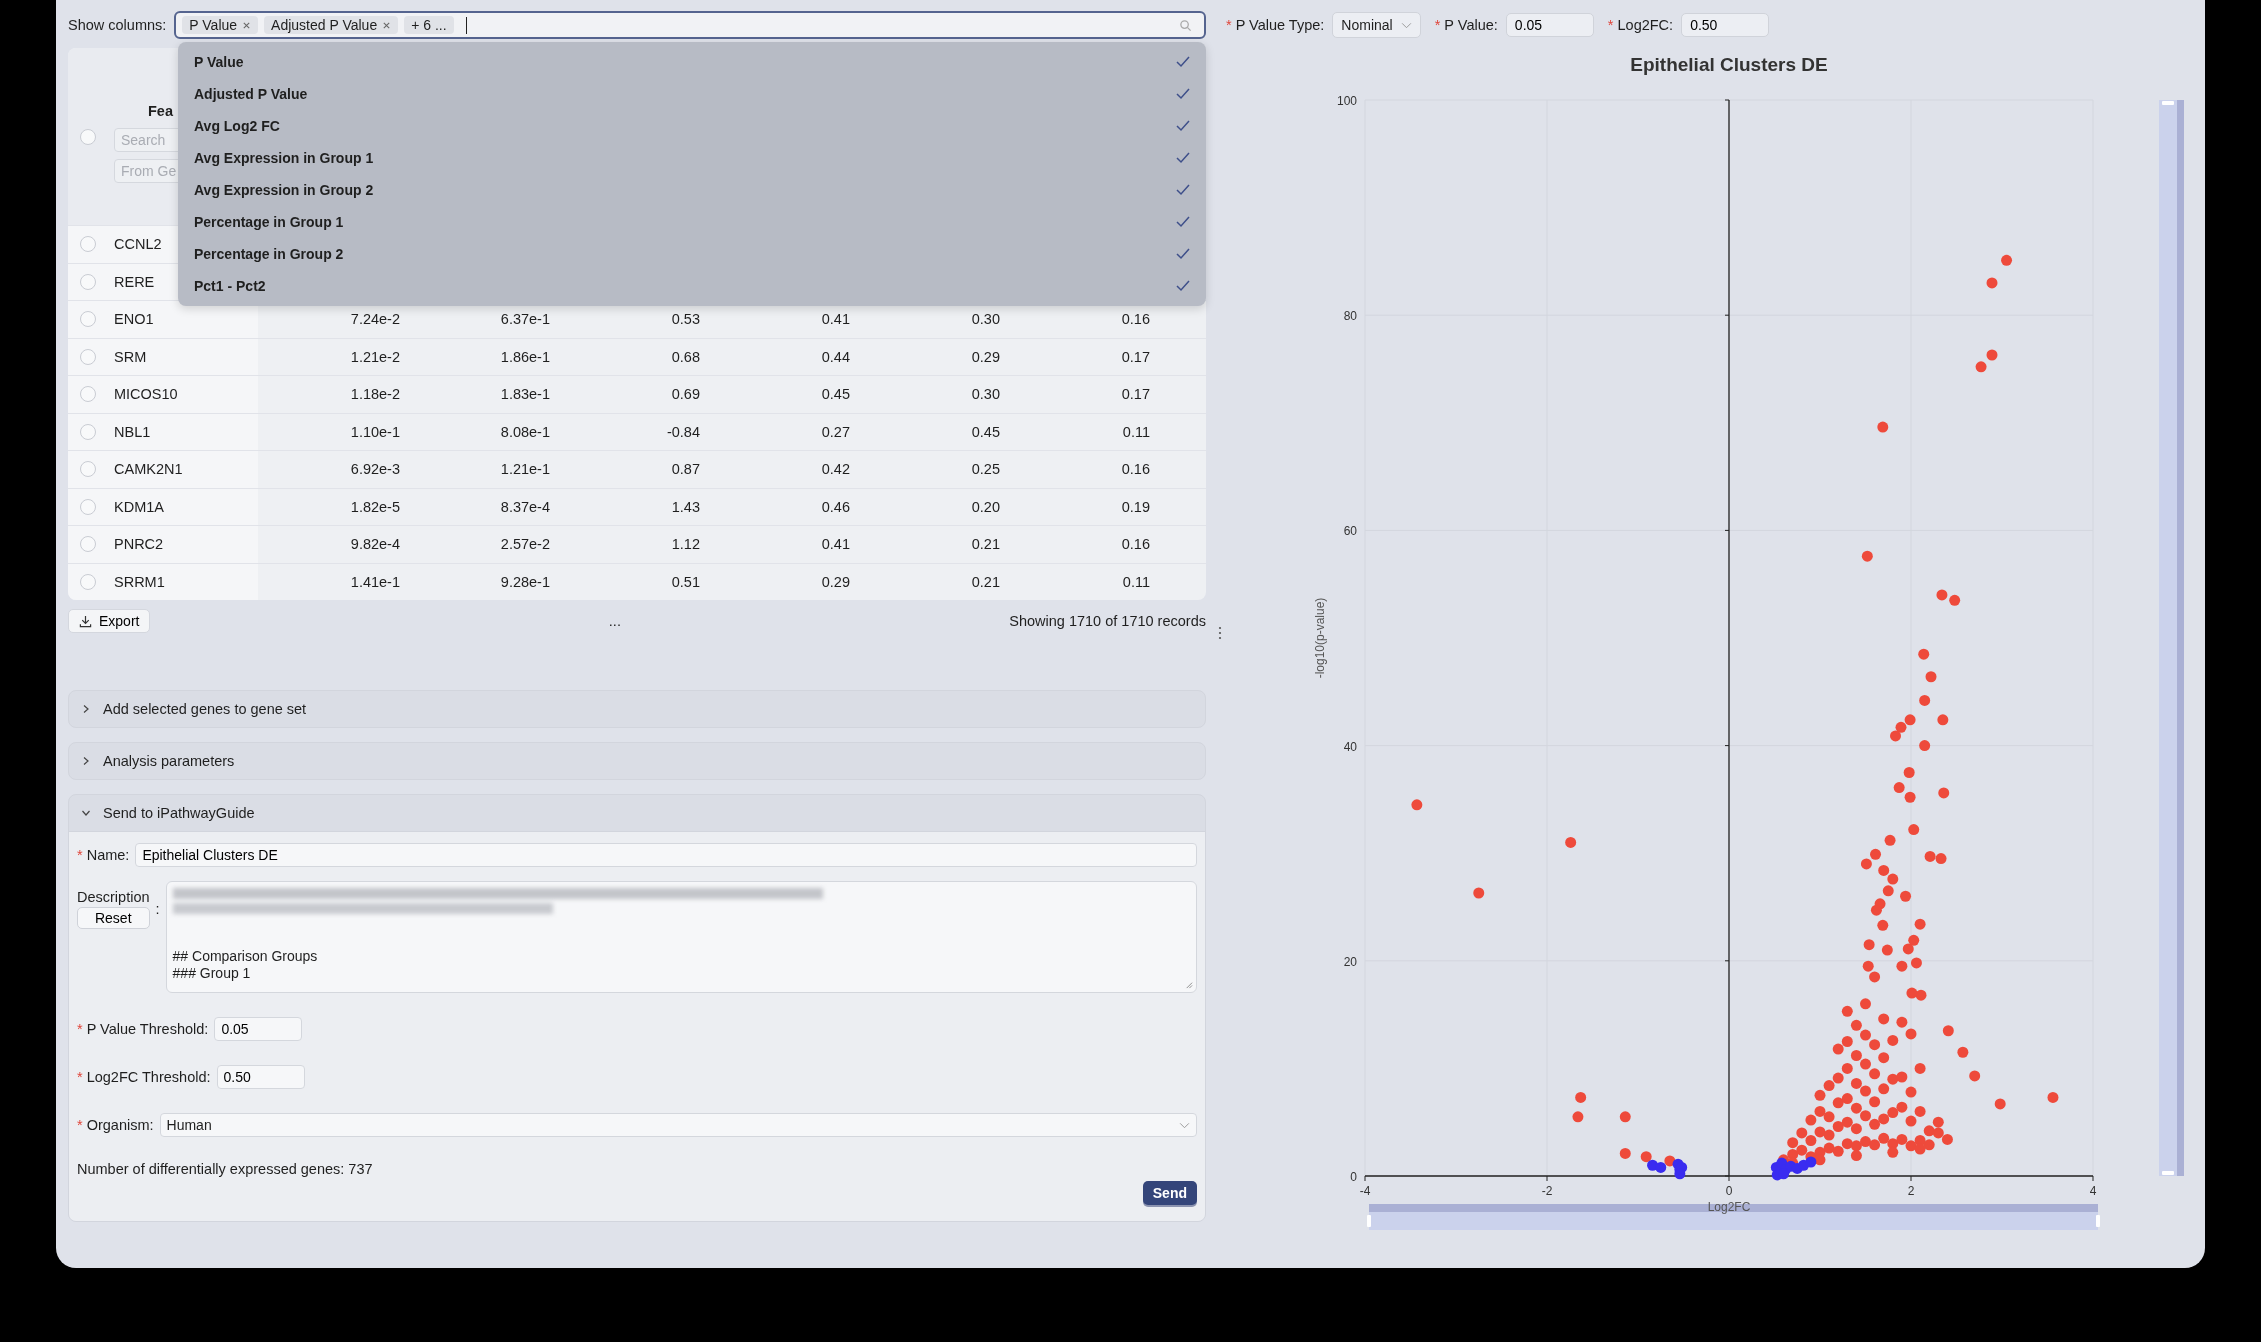  What do you see at coordinates (1547, 1191) in the screenshot?
I see `axis-tick-label: -2` at bounding box center [1547, 1191].